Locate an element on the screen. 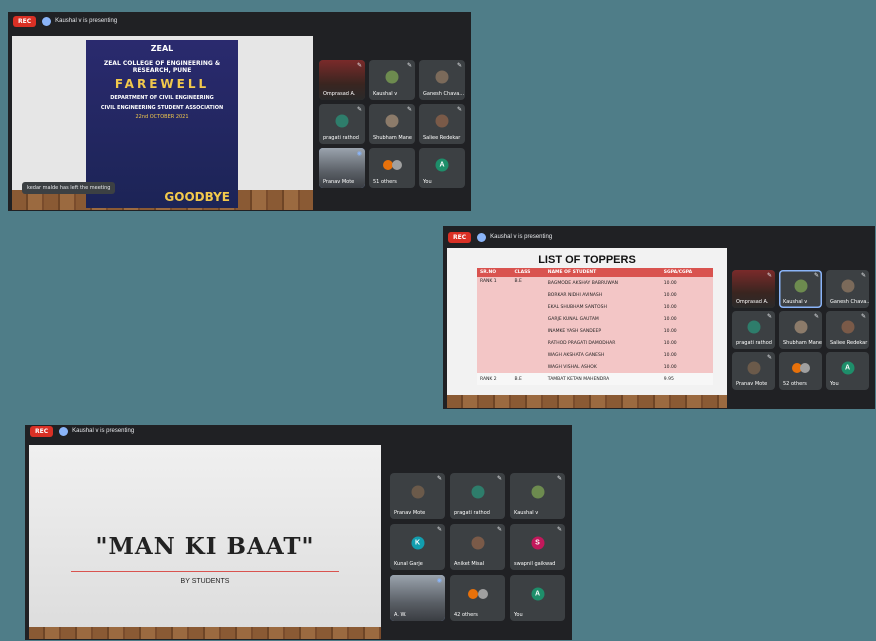 The width and height of the screenshot is (876, 641). floor-decoration is located at coordinates (587, 401).